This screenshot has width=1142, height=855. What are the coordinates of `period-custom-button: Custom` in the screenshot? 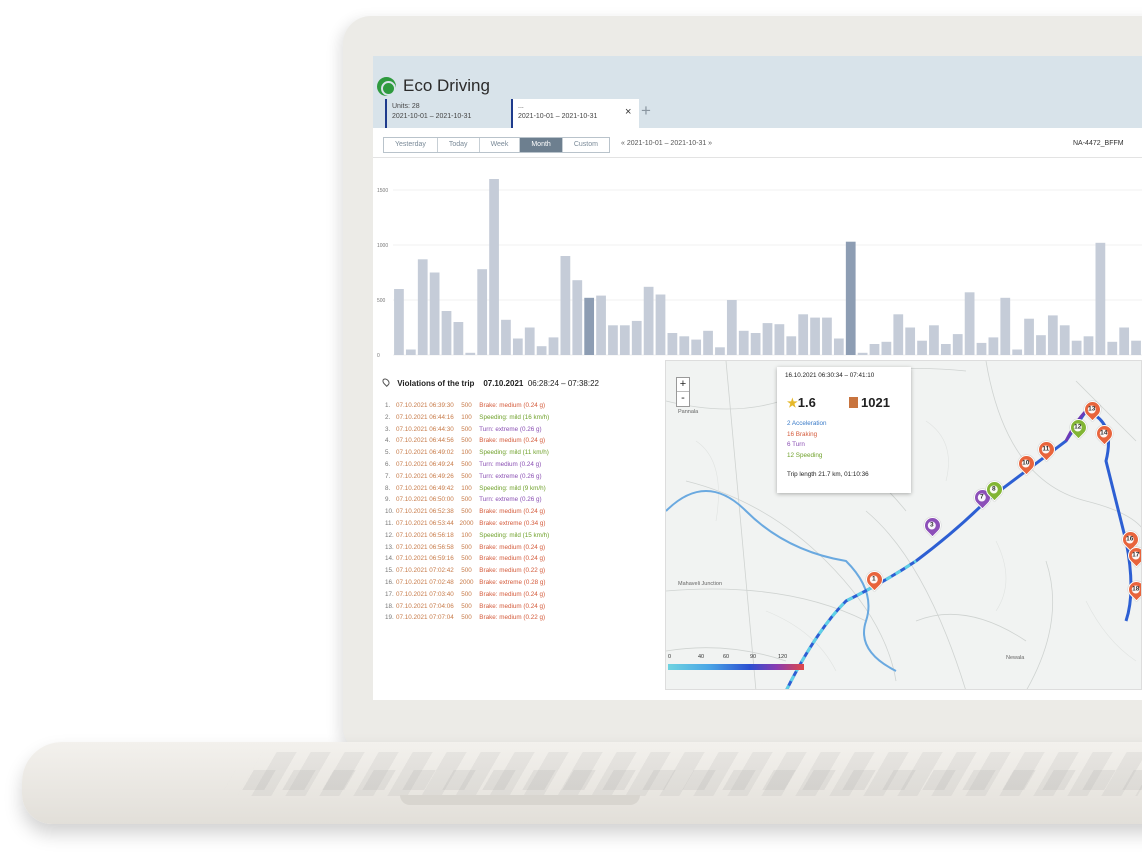 It's located at (585, 145).